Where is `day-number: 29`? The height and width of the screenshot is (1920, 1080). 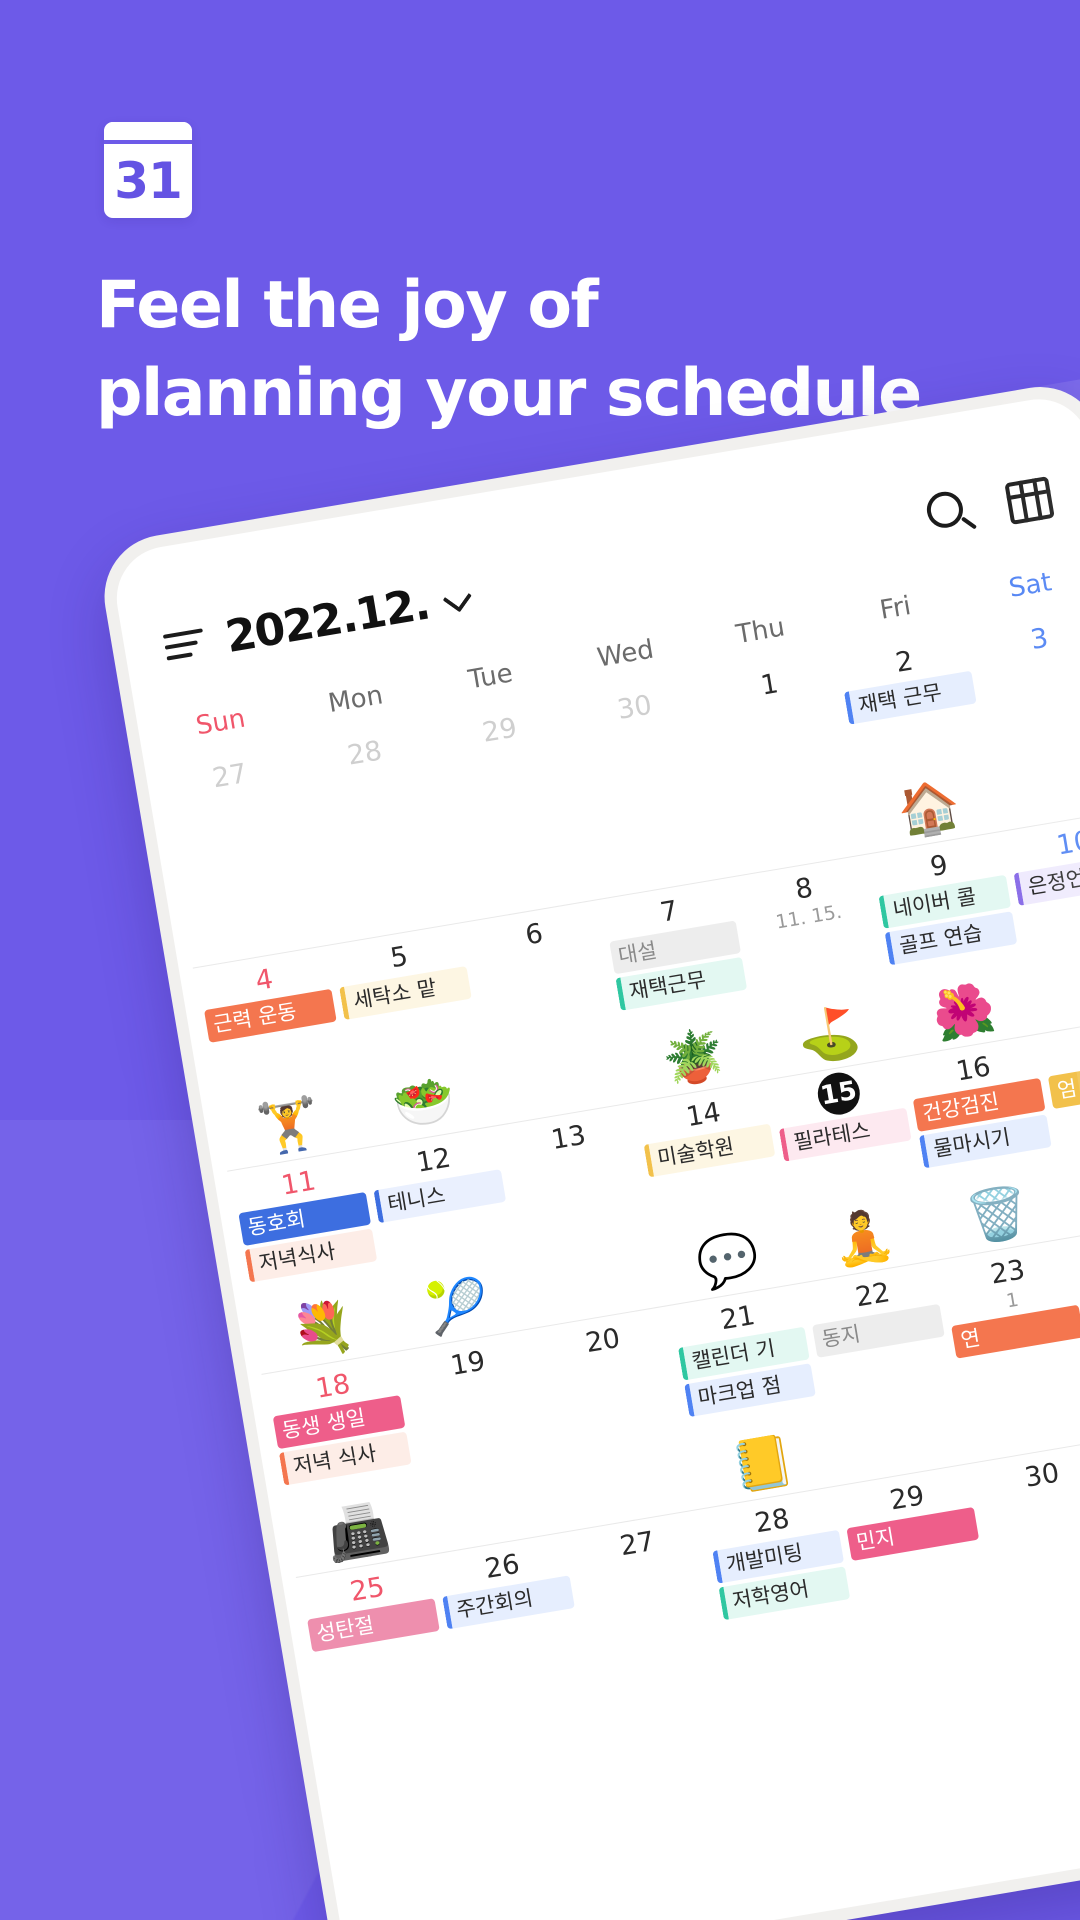 day-number: 29 is located at coordinates (499, 727).